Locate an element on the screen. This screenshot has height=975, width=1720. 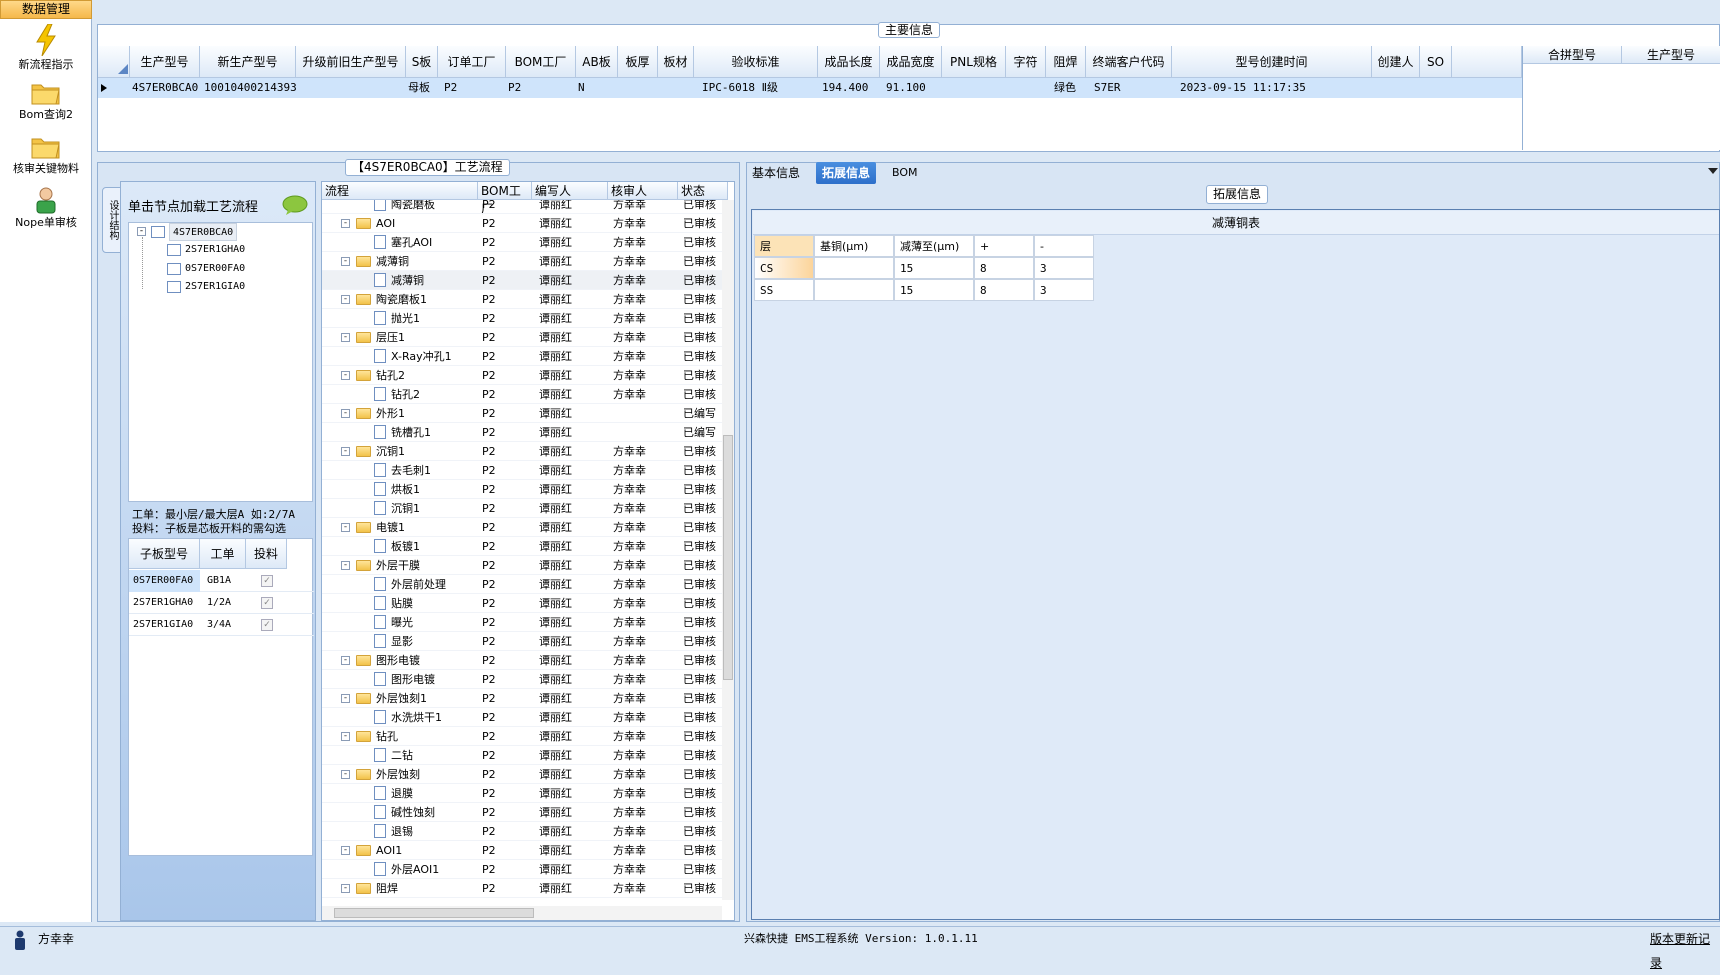
feed-checkbox: ✓ is located at coordinates (267, 603).